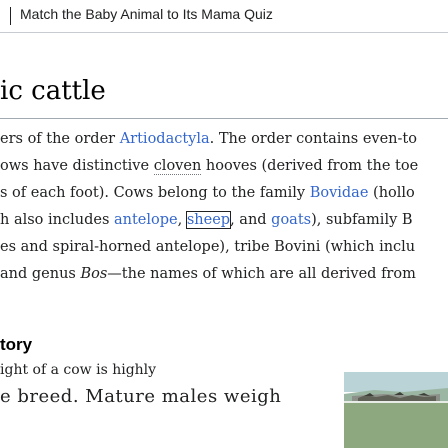 The image size is (448, 448). What do you see at coordinates (40, 274) in the screenshot?
I see `text-run: and genus` at bounding box center [40, 274].